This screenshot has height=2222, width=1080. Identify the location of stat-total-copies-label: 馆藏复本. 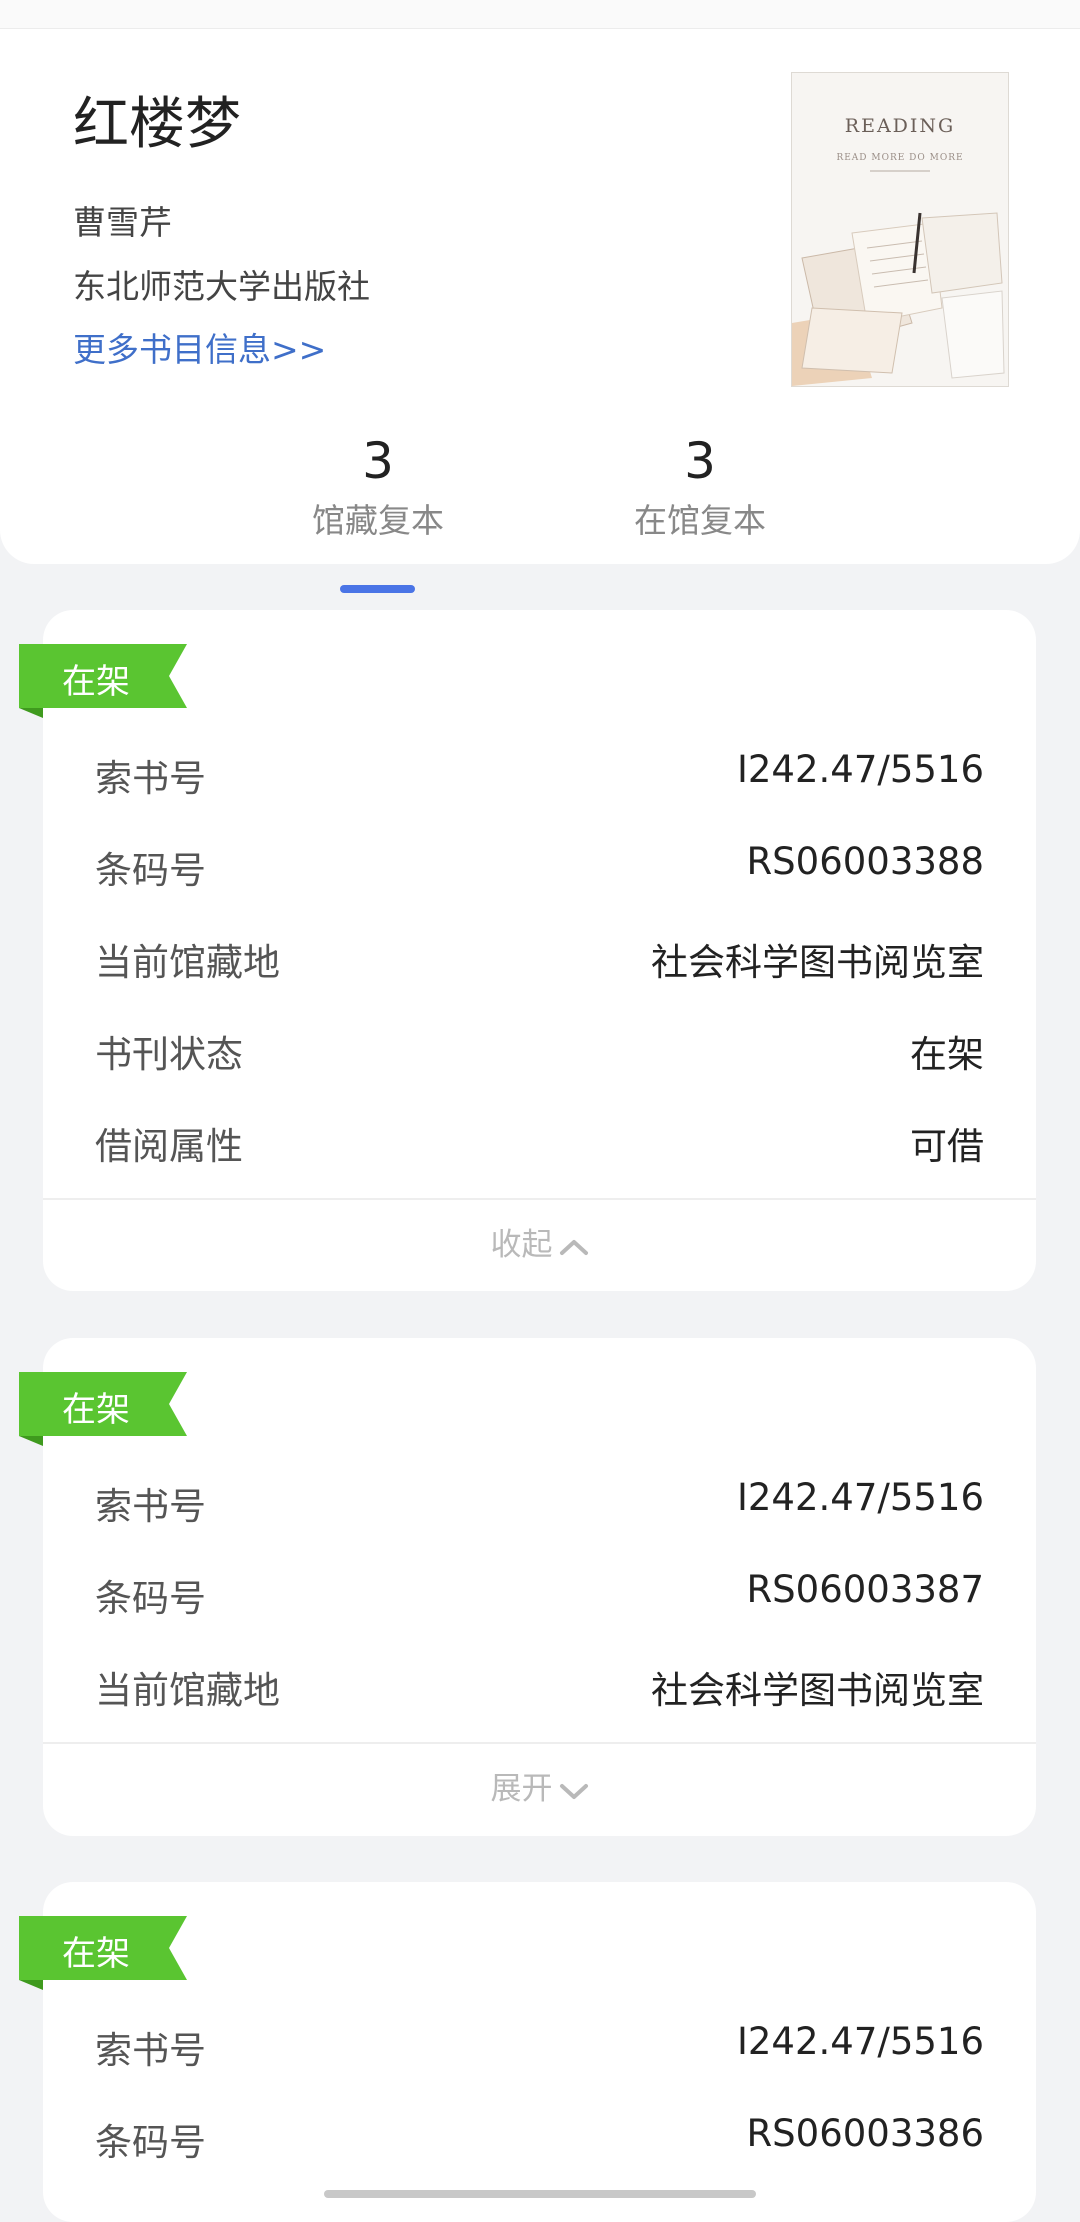
(378, 520).